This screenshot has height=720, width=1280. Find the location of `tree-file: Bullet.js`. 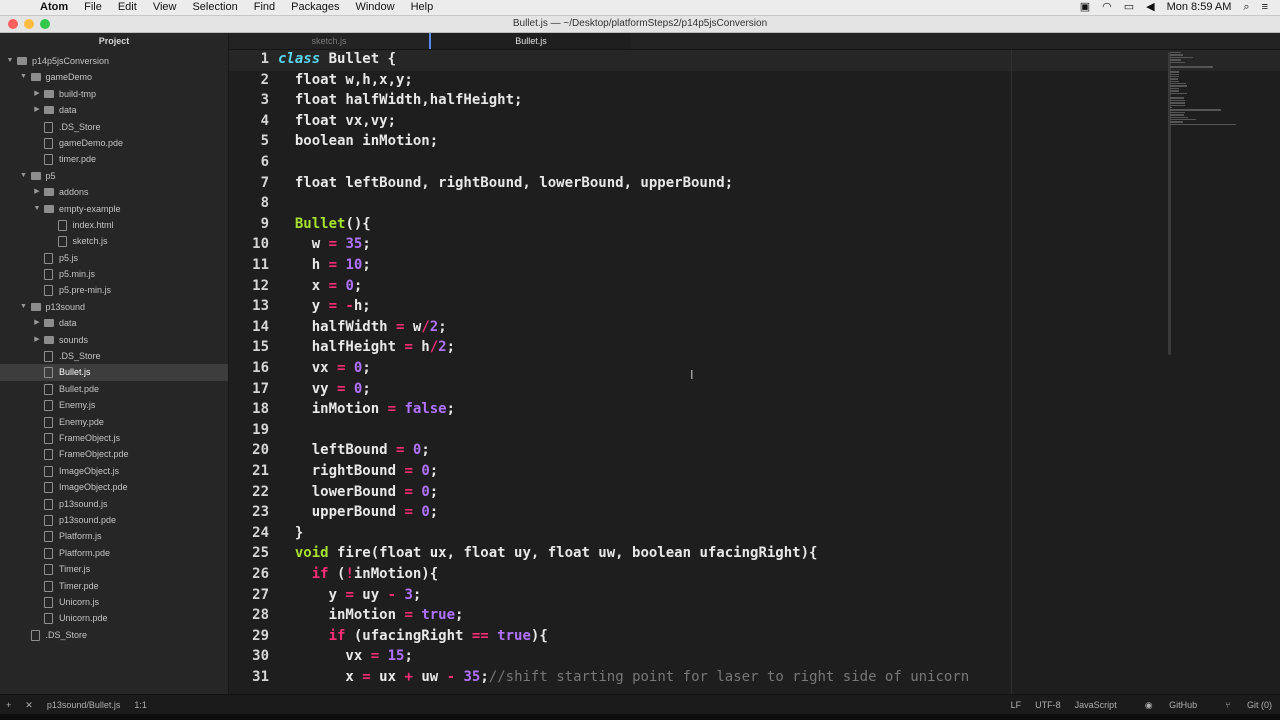

tree-file: Bullet.js is located at coordinates (114, 372).